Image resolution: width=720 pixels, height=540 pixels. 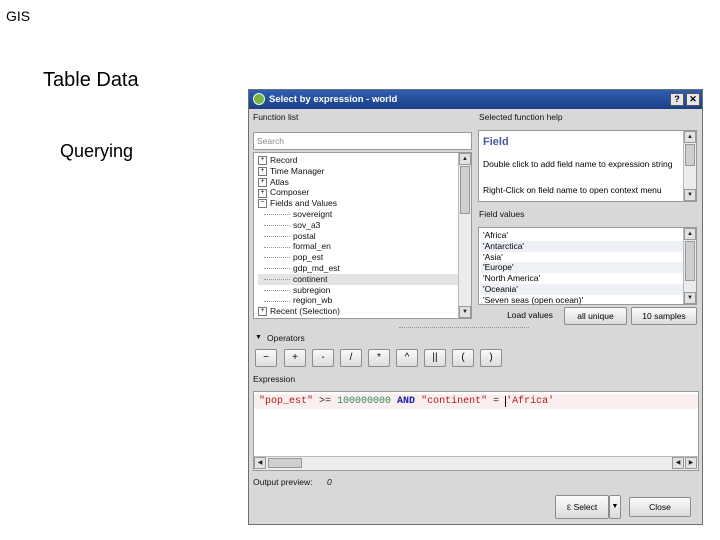 What do you see at coordinates (464, 329) in the screenshot?
I see `splitter-handle` at bounding box center [464, 329].